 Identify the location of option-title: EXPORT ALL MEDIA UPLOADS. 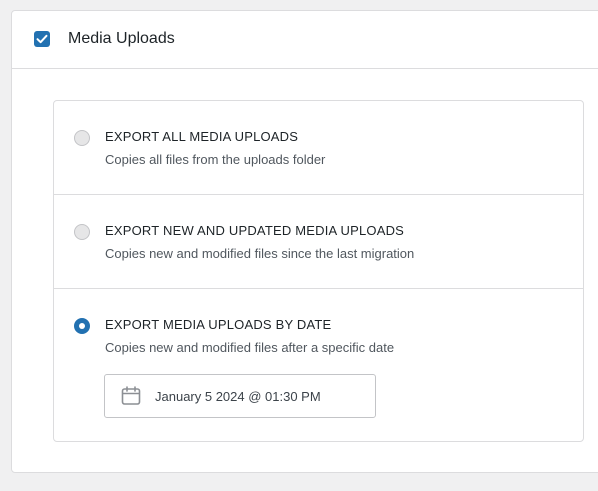
(202, 136).